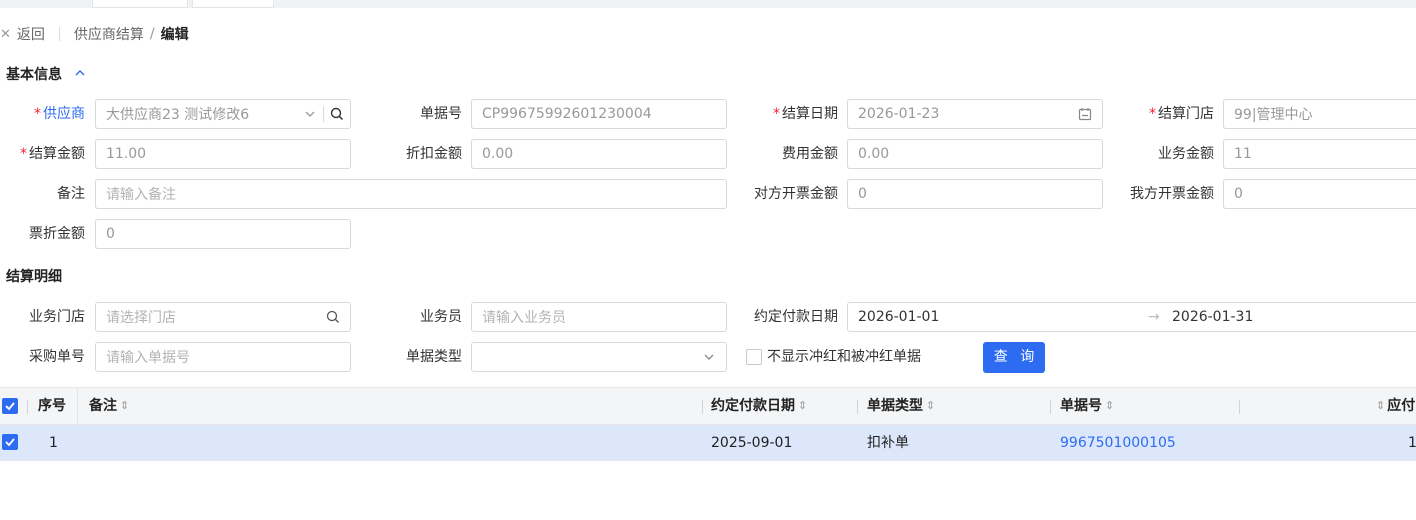 The width and height of the screenshot is (1416, 520). I want to click on supplier-select: 大供应商23 测试修改6, so click(223, 114).